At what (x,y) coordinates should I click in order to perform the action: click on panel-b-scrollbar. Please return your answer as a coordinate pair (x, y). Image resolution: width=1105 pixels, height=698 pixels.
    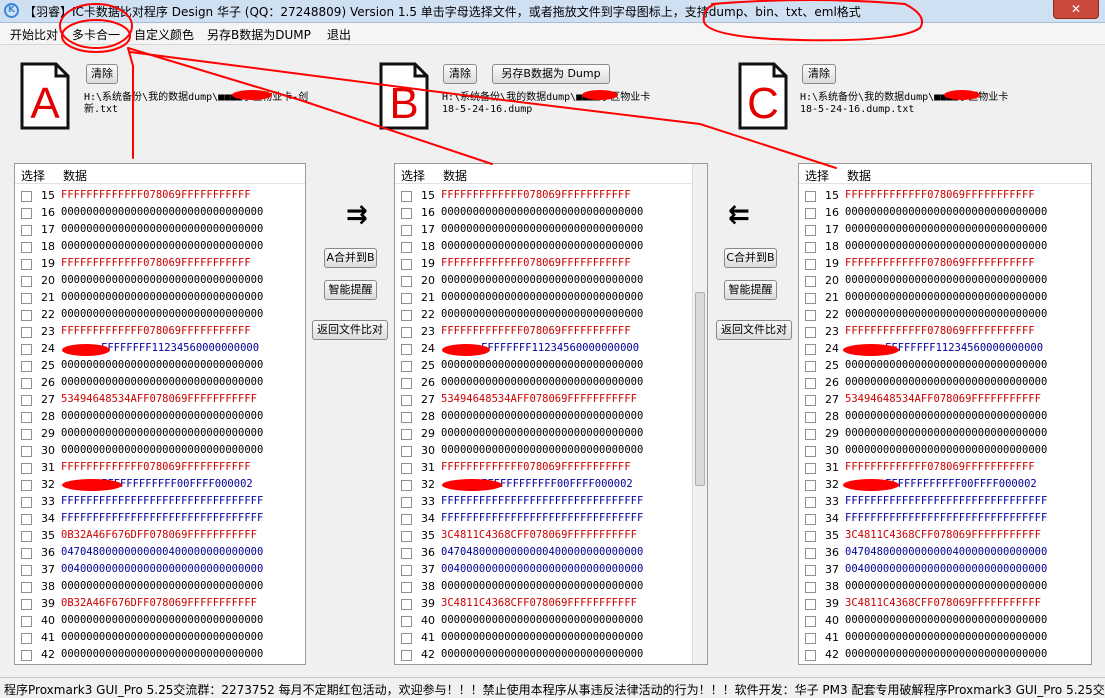
    Looking at the image, I should click on (699, 414).